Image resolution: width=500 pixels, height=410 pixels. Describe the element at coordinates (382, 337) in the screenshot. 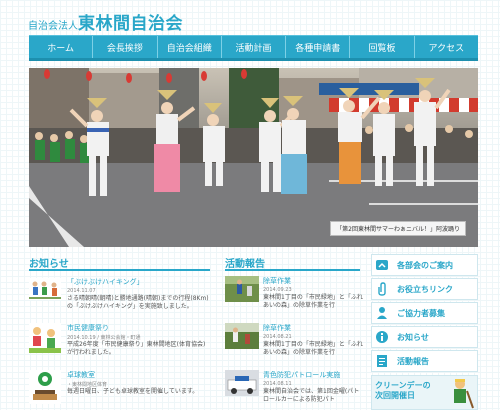

I see `info-icon` at that location.